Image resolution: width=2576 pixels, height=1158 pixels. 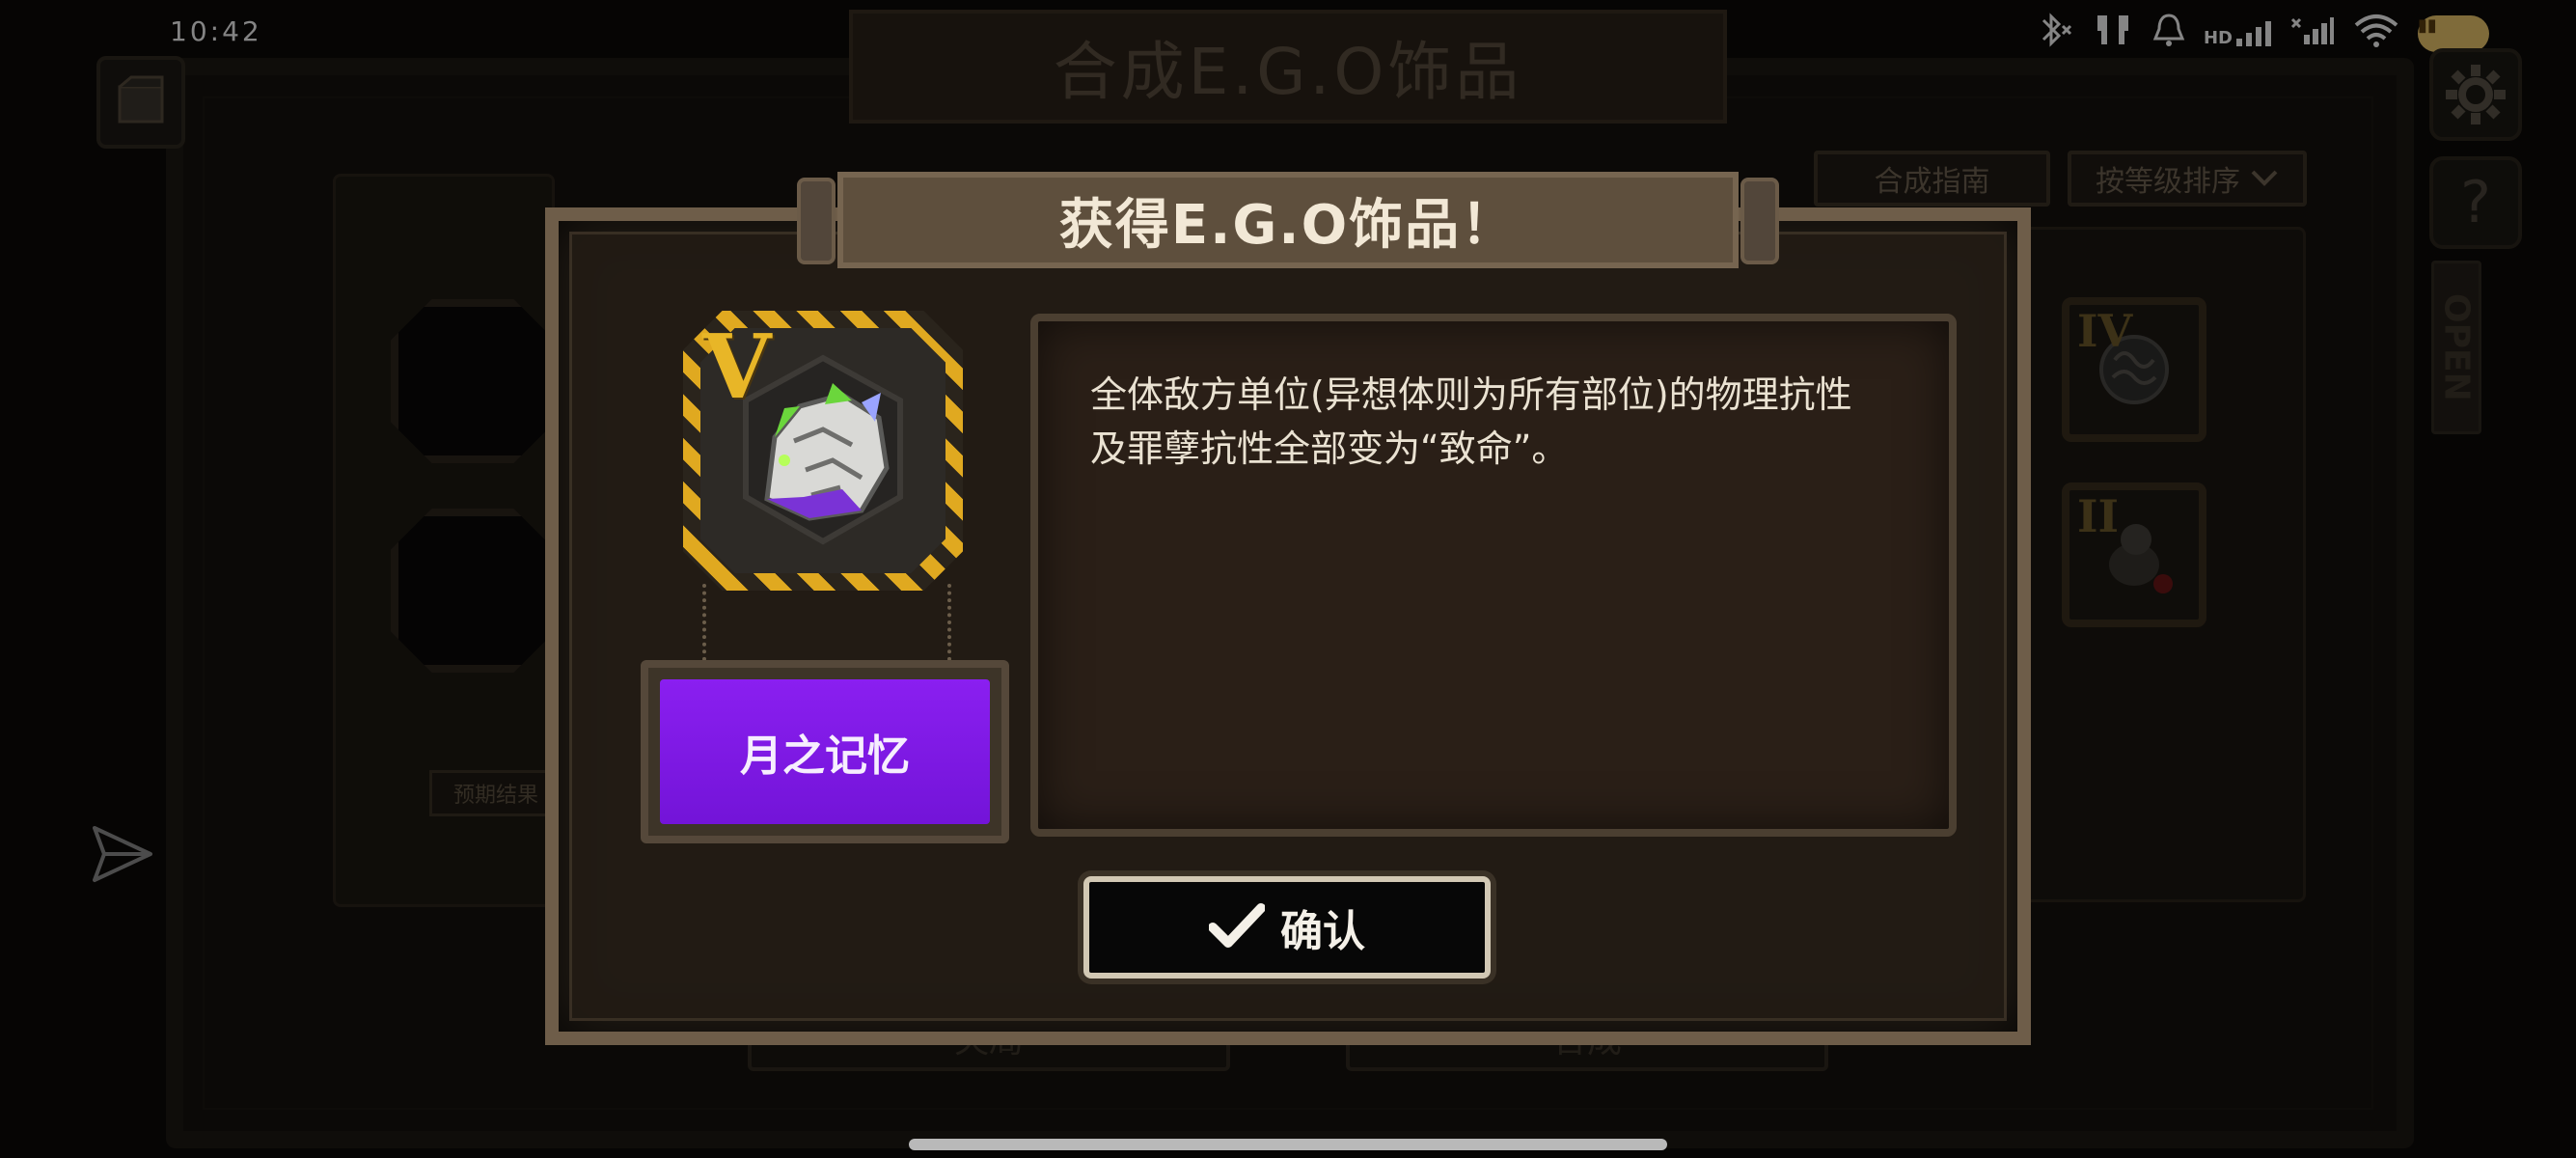 I want to click on title-plate-left-cap, so click(x=816, y=221).